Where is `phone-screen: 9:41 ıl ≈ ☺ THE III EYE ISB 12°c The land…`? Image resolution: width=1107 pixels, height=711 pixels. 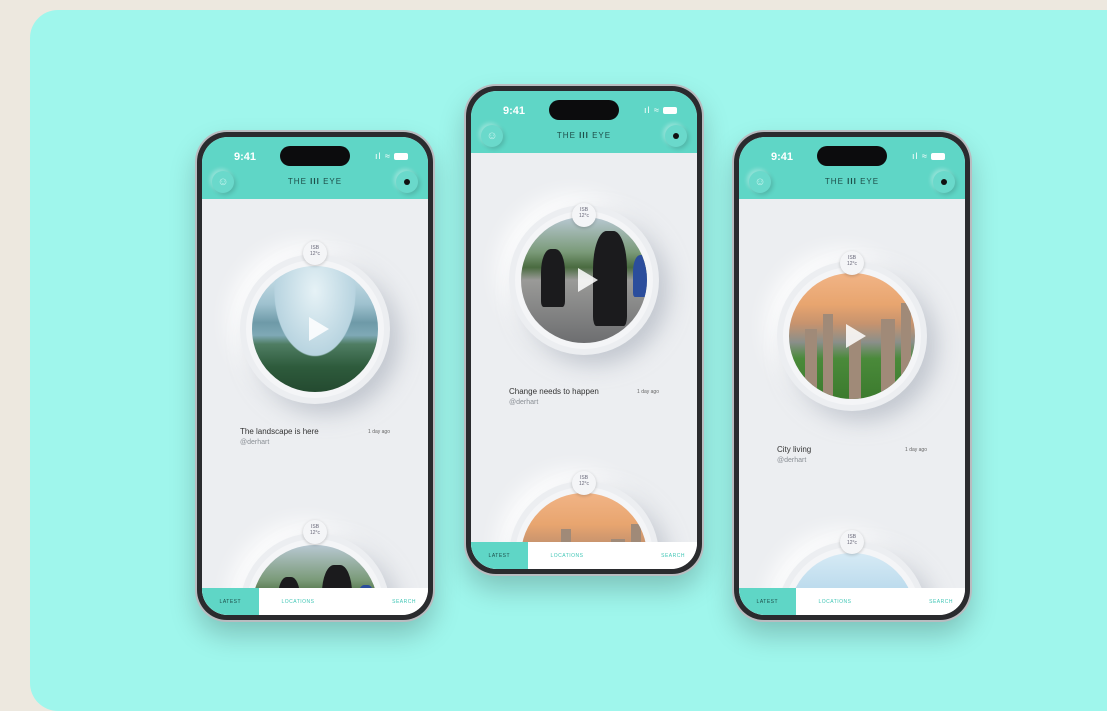 phone-screen: 9:41 ıl ≈ ☺ THE III EYE ISB 12°c The land… is located at coordinates (315, 376).